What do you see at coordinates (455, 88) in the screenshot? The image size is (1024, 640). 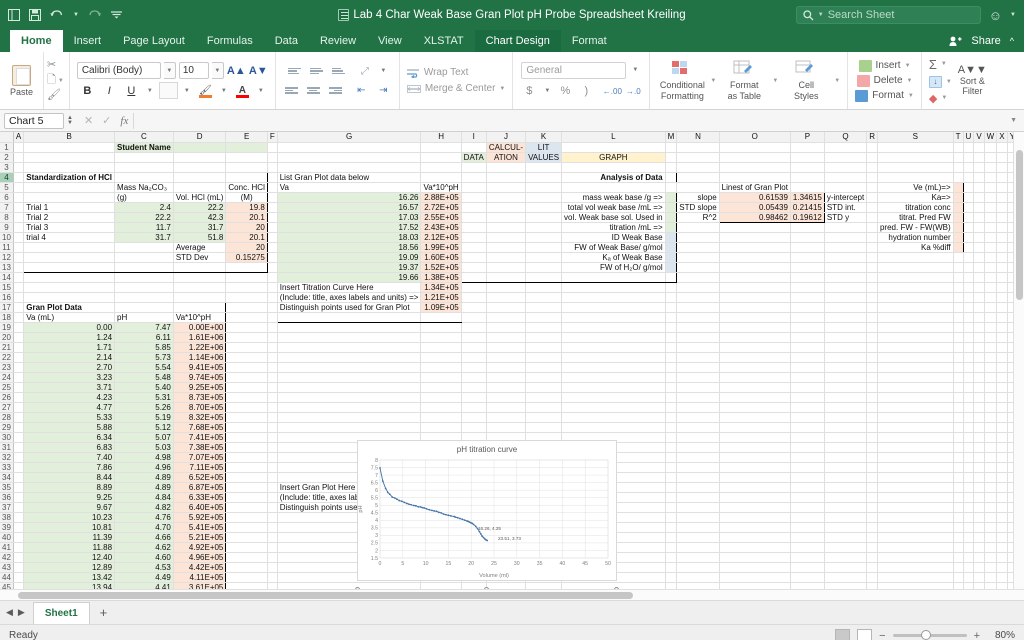 I see `merge-center-button: Merge & Center ▼` at bounding box center [455, 88].